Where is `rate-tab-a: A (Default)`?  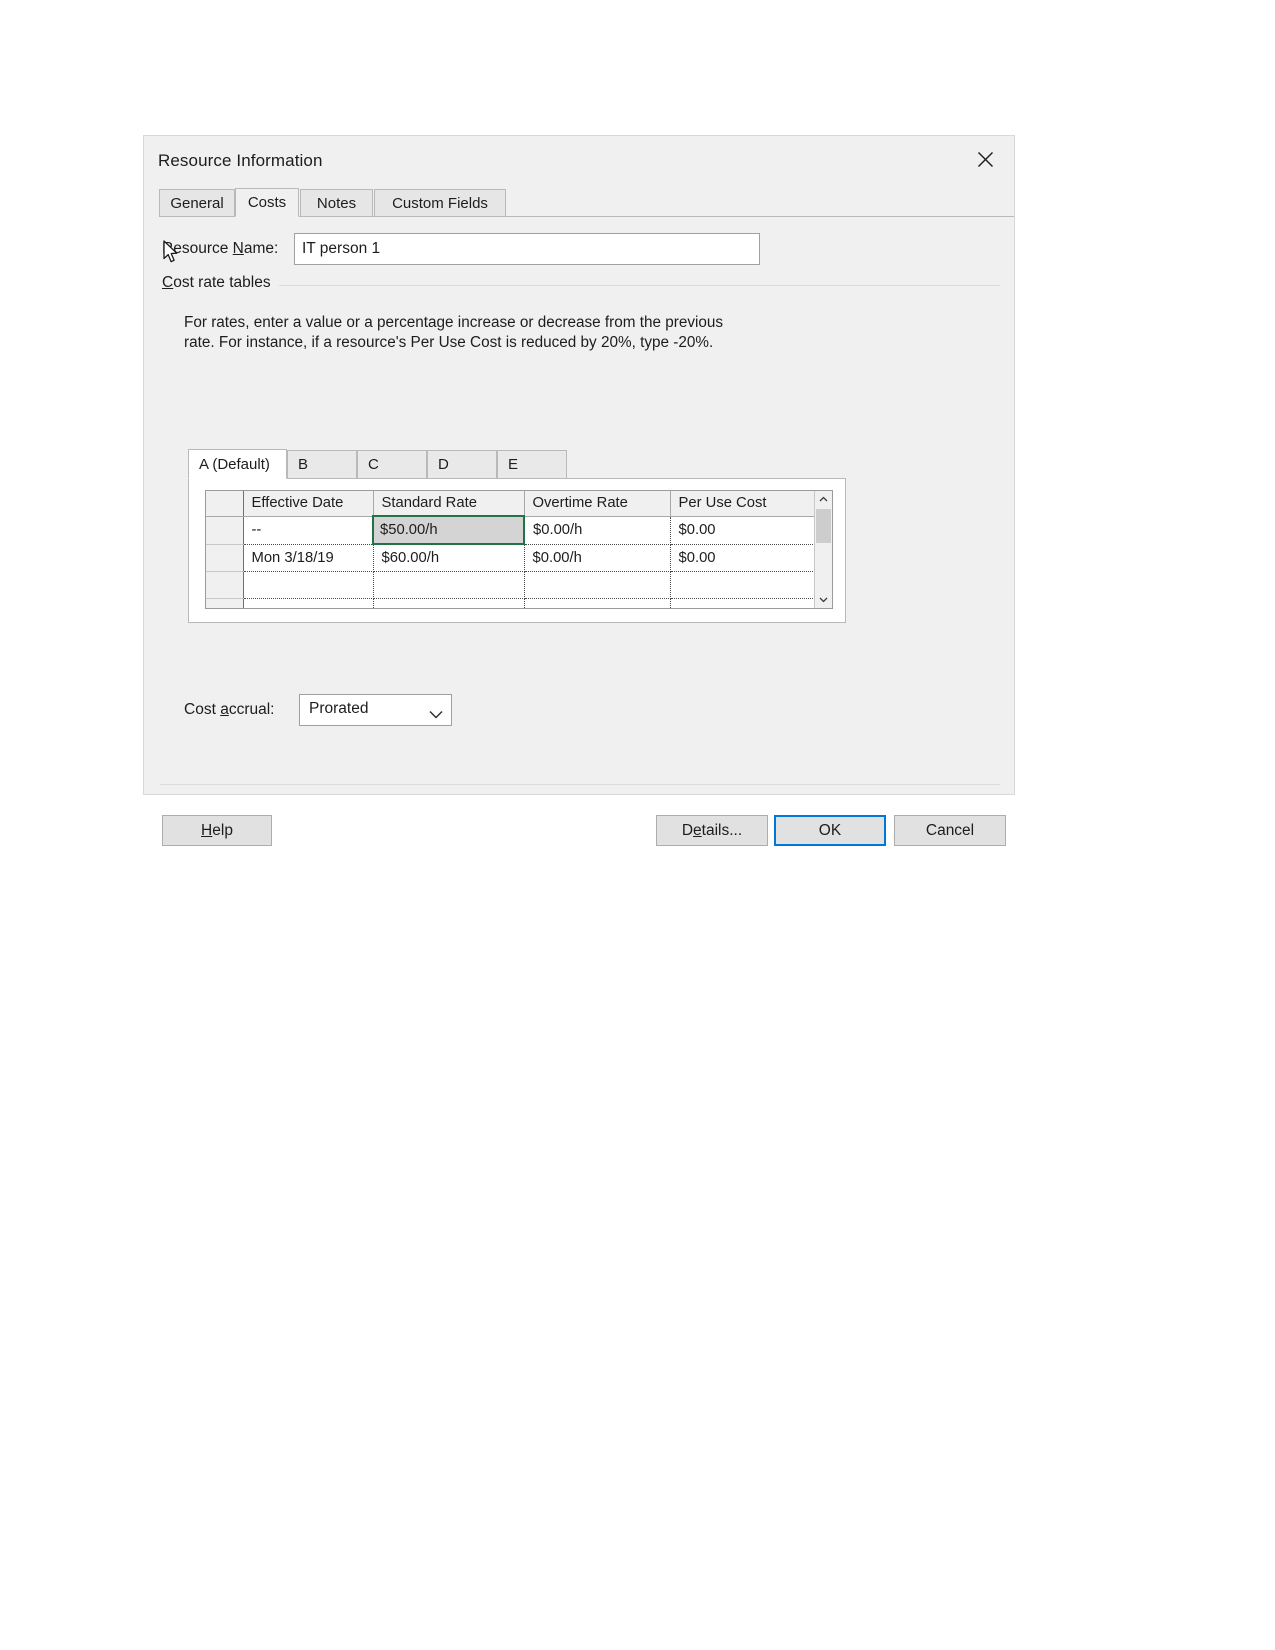 rate-tab-a: A (Default) is located at coordinates (237, 464).